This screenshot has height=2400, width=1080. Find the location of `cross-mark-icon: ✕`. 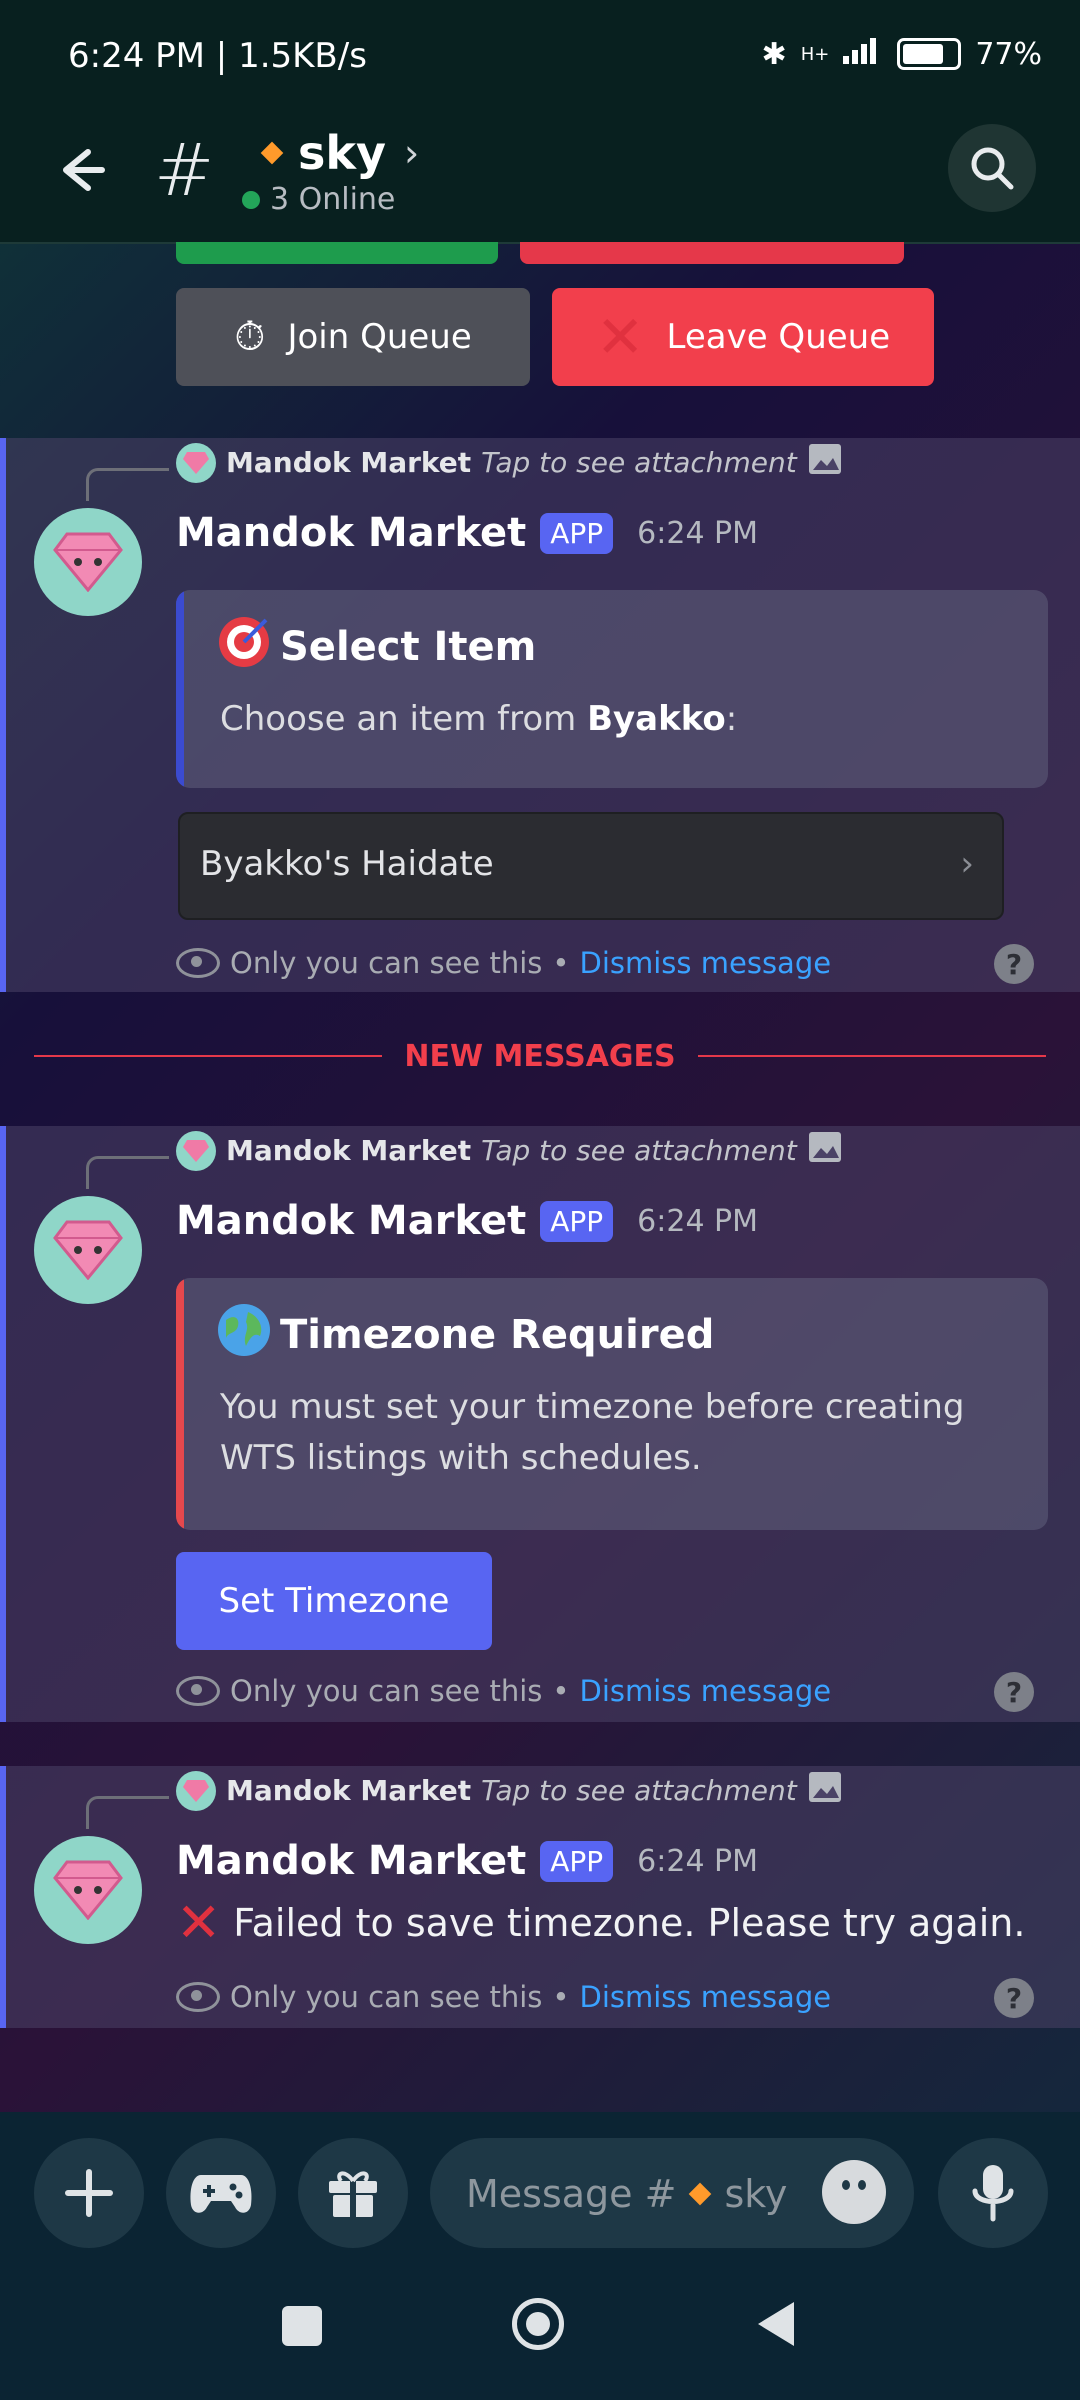

cross-mark-icon: ✕ is located at coordinates (620, 337).